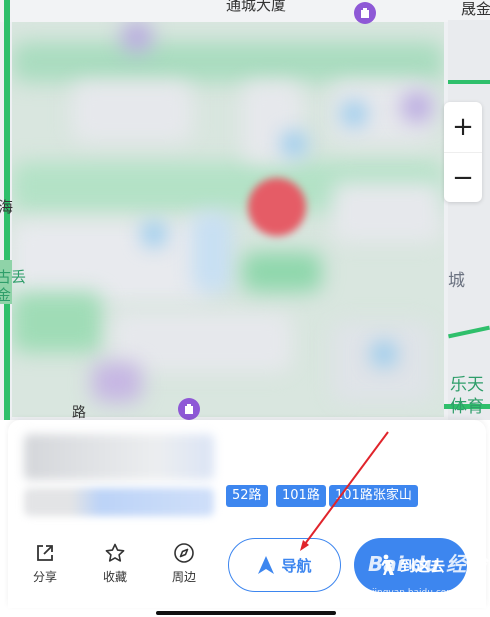 The width and height of the screenshot is (490, 617). What do you see at coordinates (246, 613) in the screenshot?
I see `home-indicator` at bounding box center [246, 613].